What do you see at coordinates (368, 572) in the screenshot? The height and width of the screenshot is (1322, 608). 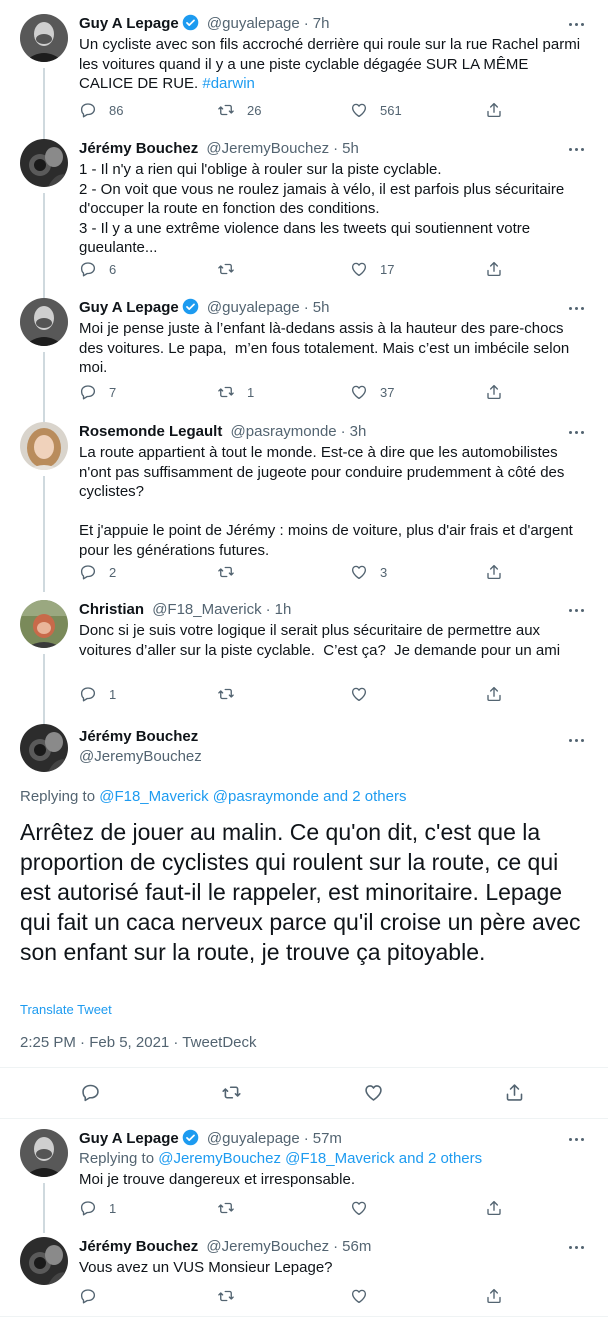 I see `like-button: 3` at bounding box center [368, 572].